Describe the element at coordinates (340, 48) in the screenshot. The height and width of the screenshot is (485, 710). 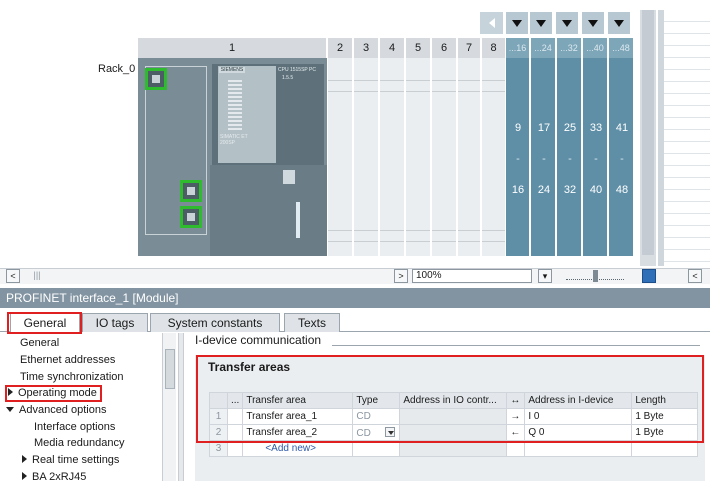
I see `slot-header-2: 2` at that location.